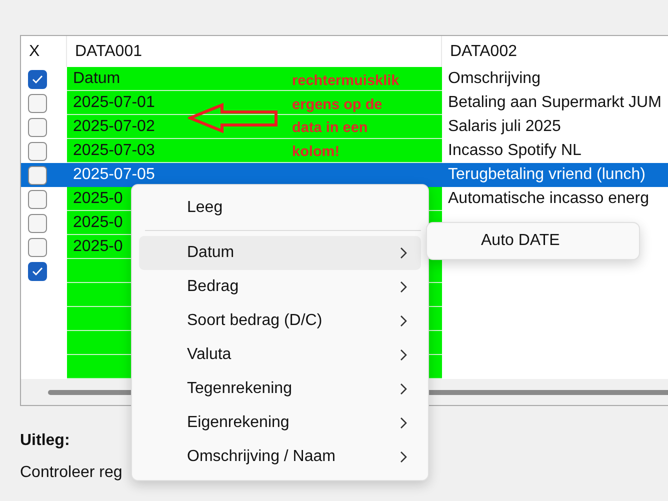 This screenshot has height=501, width=668. What do you see at coordinates (555, 175) in the screenshot?
I see `table-cell: Terugbetaling vriend (lunch)` at bounding box center [555, 175].